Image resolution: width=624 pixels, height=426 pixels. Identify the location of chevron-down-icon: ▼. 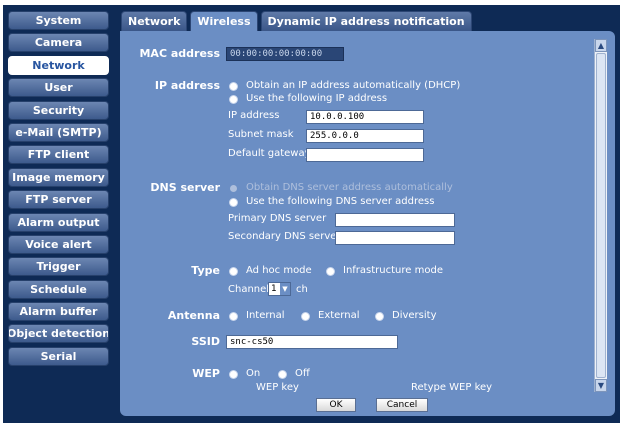
(285, 289).